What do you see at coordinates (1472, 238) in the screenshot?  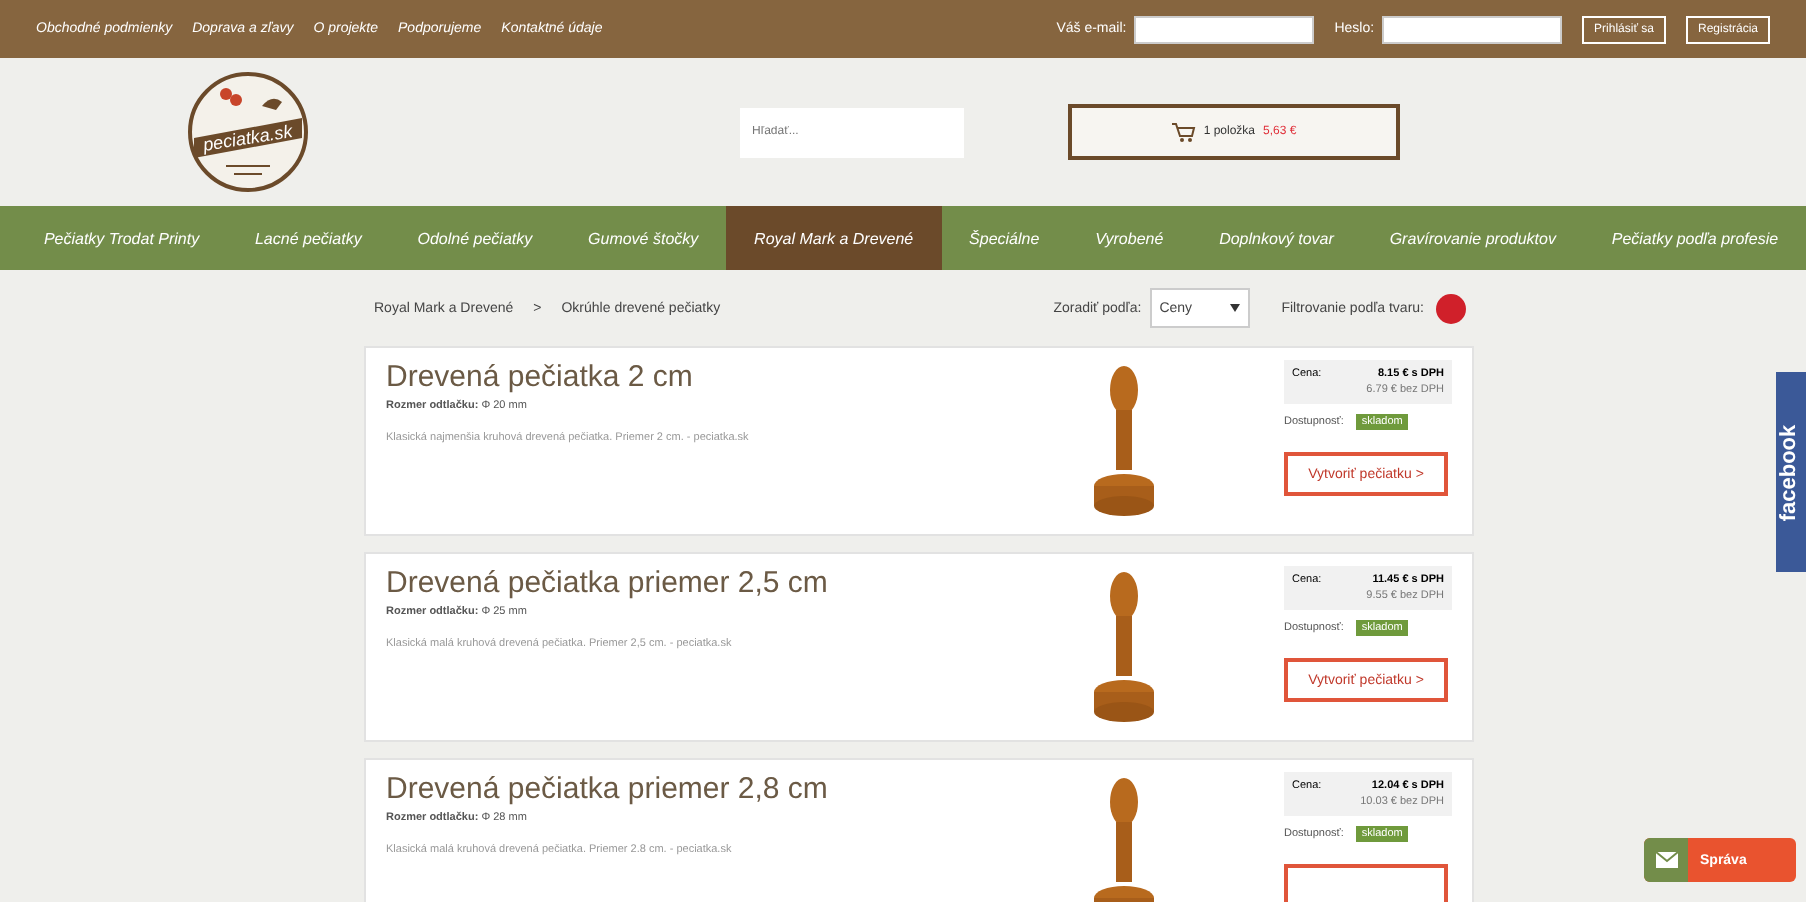 I see `nav-tab: Gravírovanie produktov` at bounding box center [1472, 238].